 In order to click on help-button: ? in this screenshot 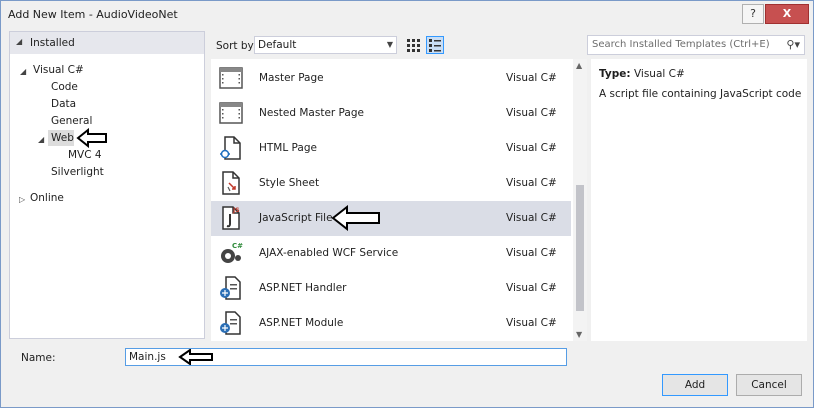, I will do `click(753, 14)`.